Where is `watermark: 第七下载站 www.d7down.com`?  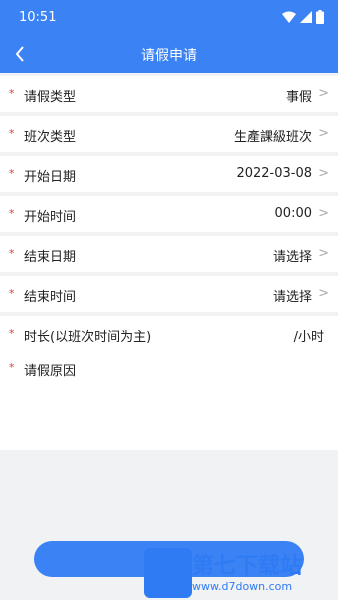 watermark: 第七下载站 www.d7down.com is located at coordinates (239, 574).